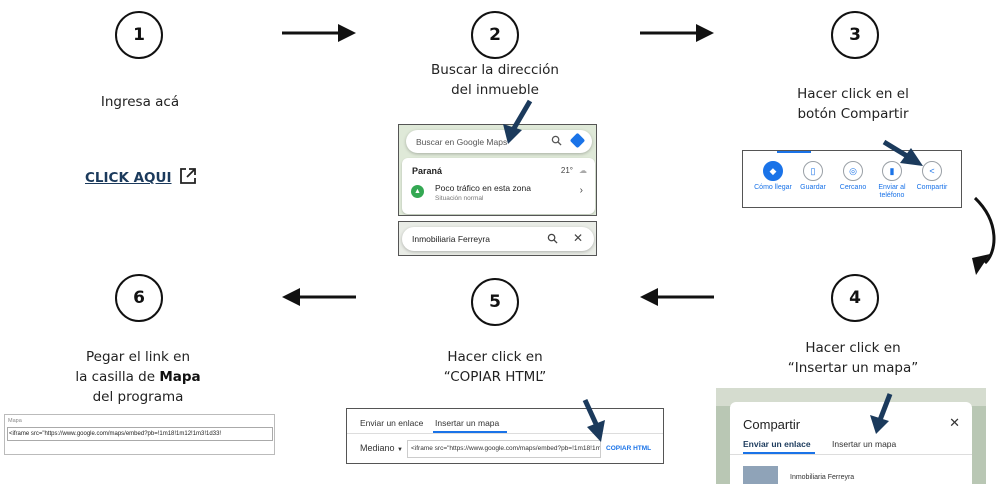 Image resolution: width=1000 pixels, height=500 pixels. I want to click on phone-icon: ▮, so click(892, 171).